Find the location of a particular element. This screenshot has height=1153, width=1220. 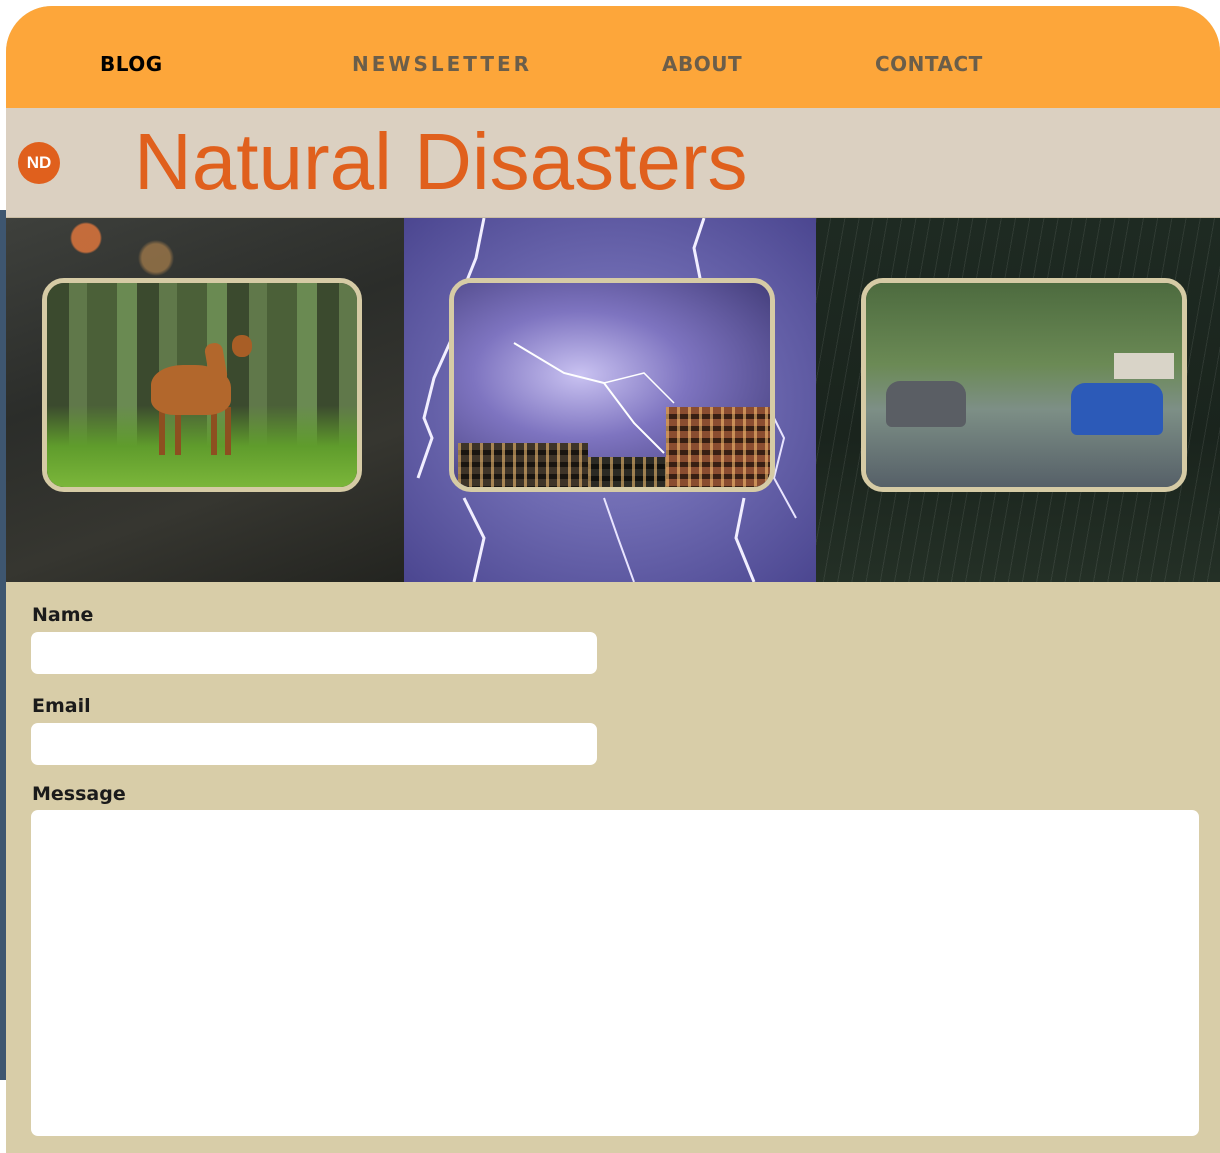

nav-contact-link: CONTACT is located at coordinates (929, 64).